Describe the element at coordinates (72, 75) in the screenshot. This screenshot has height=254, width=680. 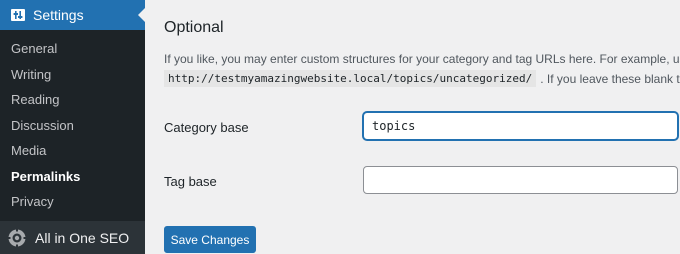
I see `submenu-item-writing: Writing` at that location.